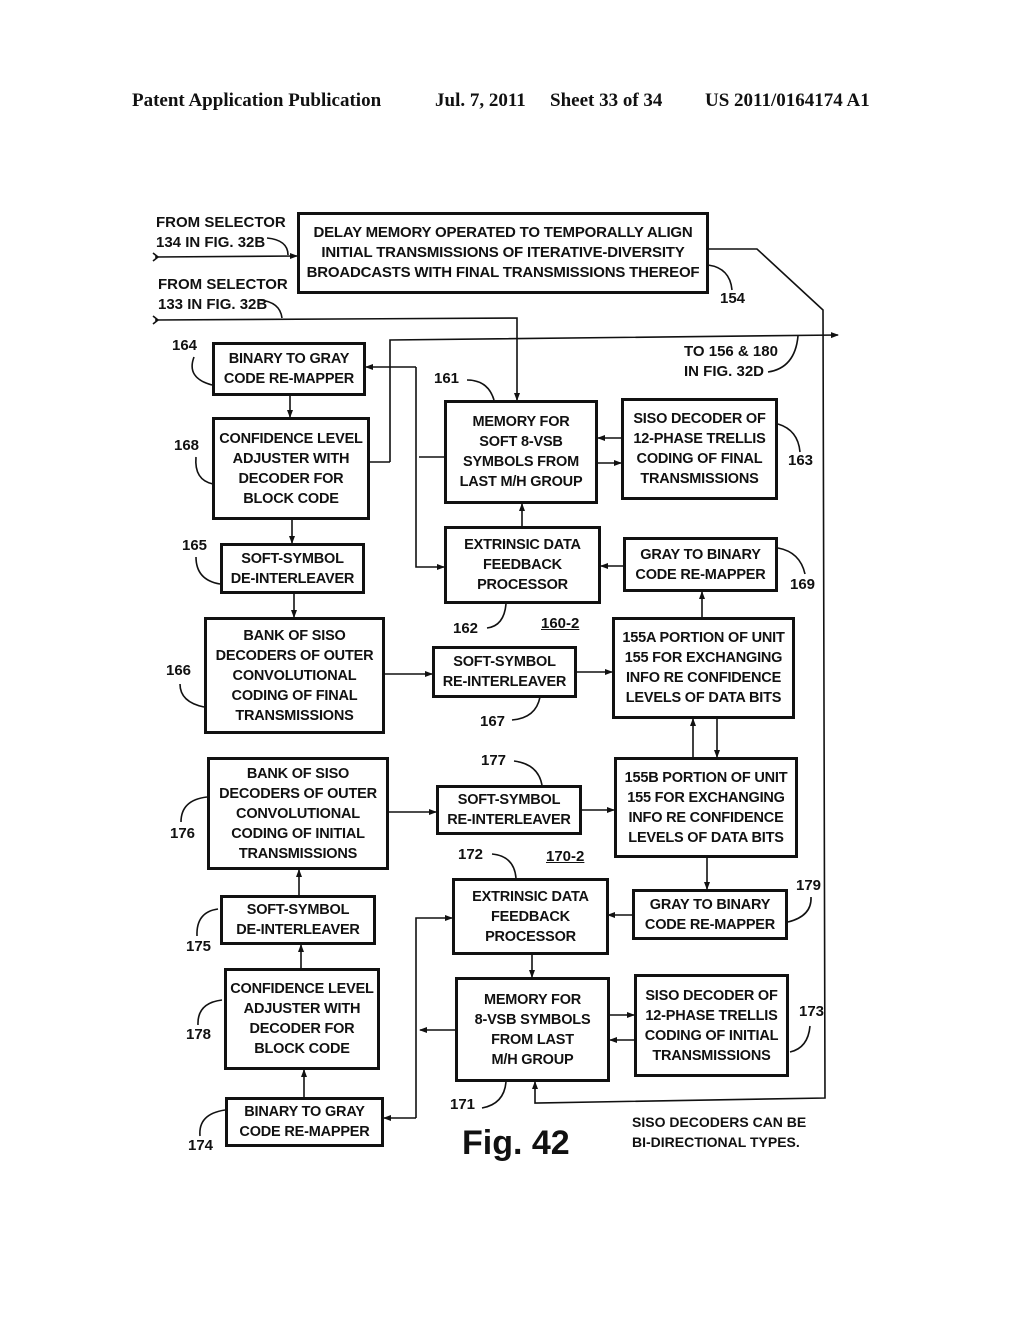  Describe the element at coordinates (289, 369) in the screenshot. I see `binary-to-gray-remapper-164: BINARY TO GRAY CODE RE-MAPPER` at that location.